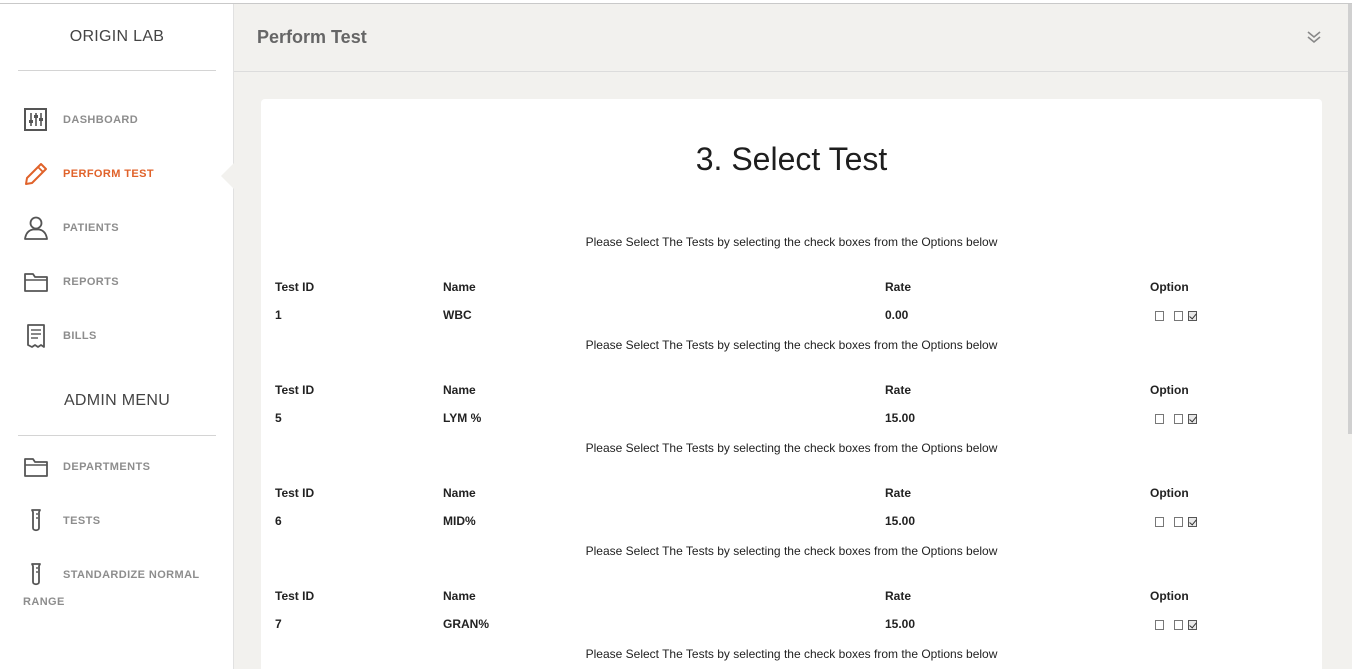 Image resolution: width=1352 pixels, height=669 pixels. Describe the element at coordinates (91, 282) in the screenshot. I see `sidebar-item-label: REPORTS` at that location.